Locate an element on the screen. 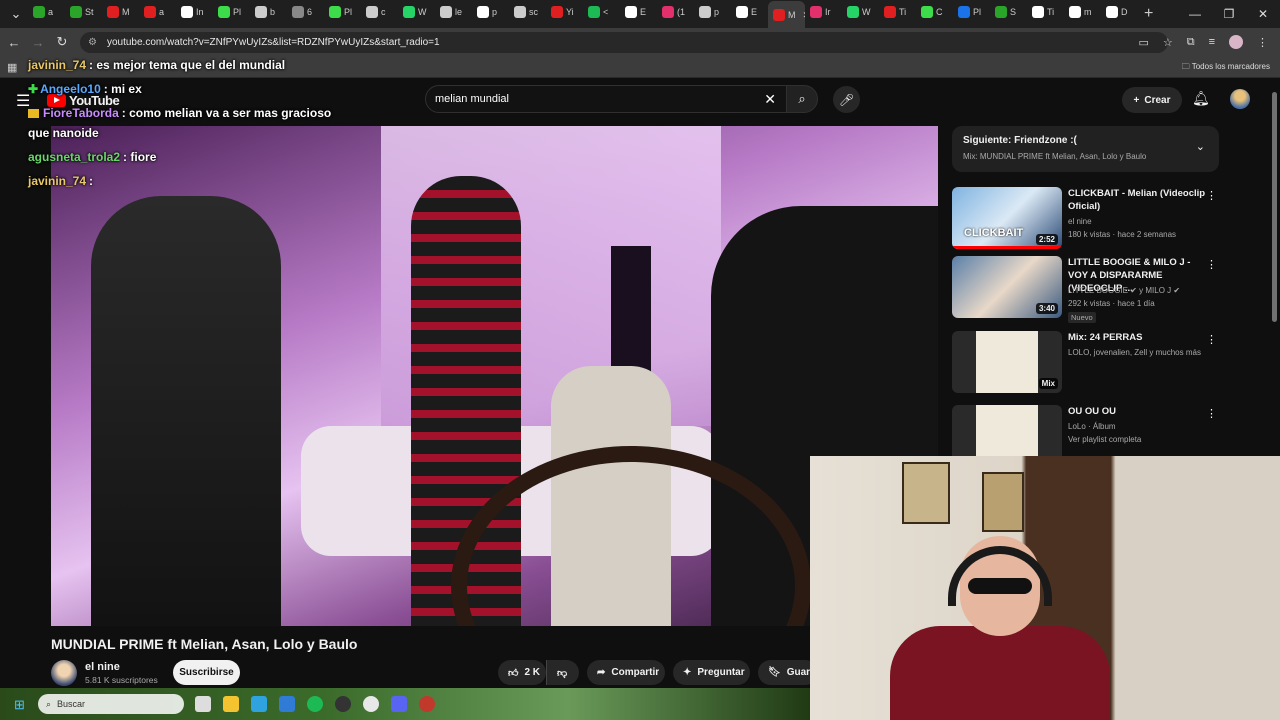 This screenshot has width=1280, height=720. file-explorer-icon is located at coordinates (231, 704).